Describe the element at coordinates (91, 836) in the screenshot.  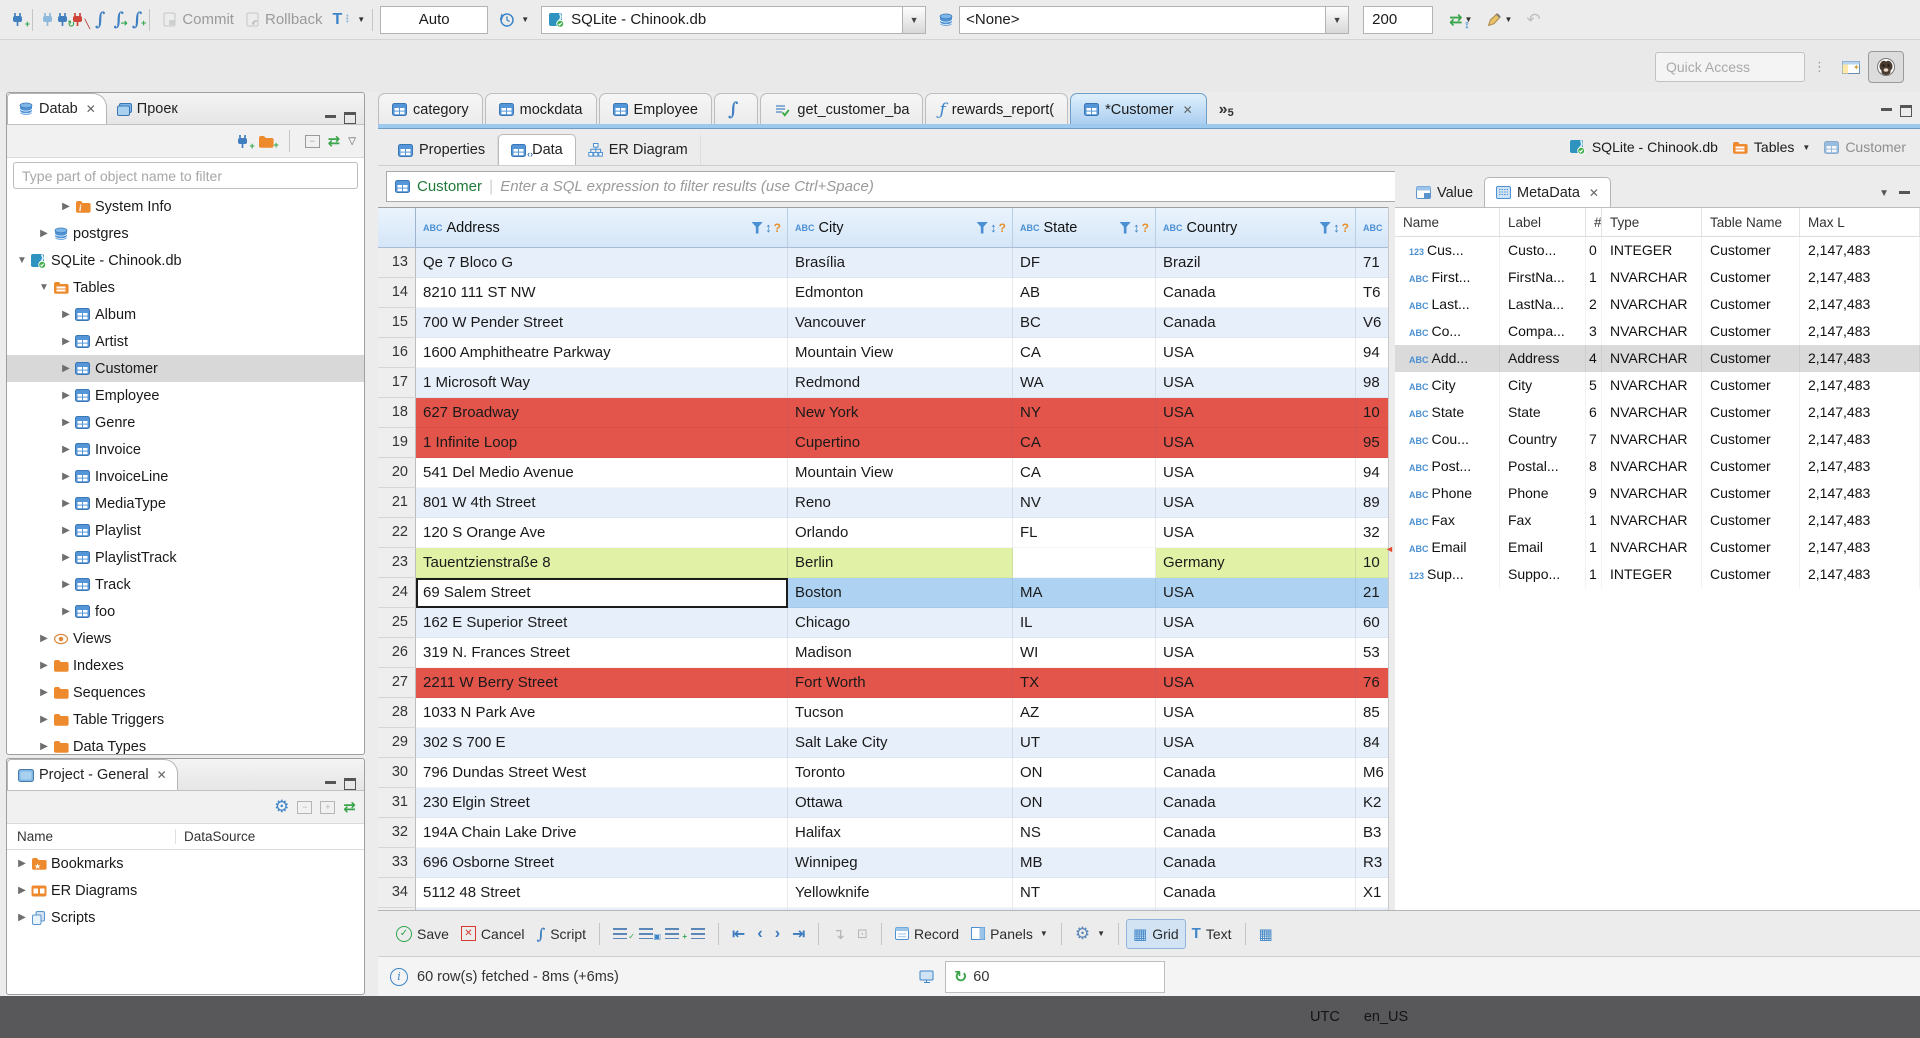
I see `column-header-name: Name` at that location.